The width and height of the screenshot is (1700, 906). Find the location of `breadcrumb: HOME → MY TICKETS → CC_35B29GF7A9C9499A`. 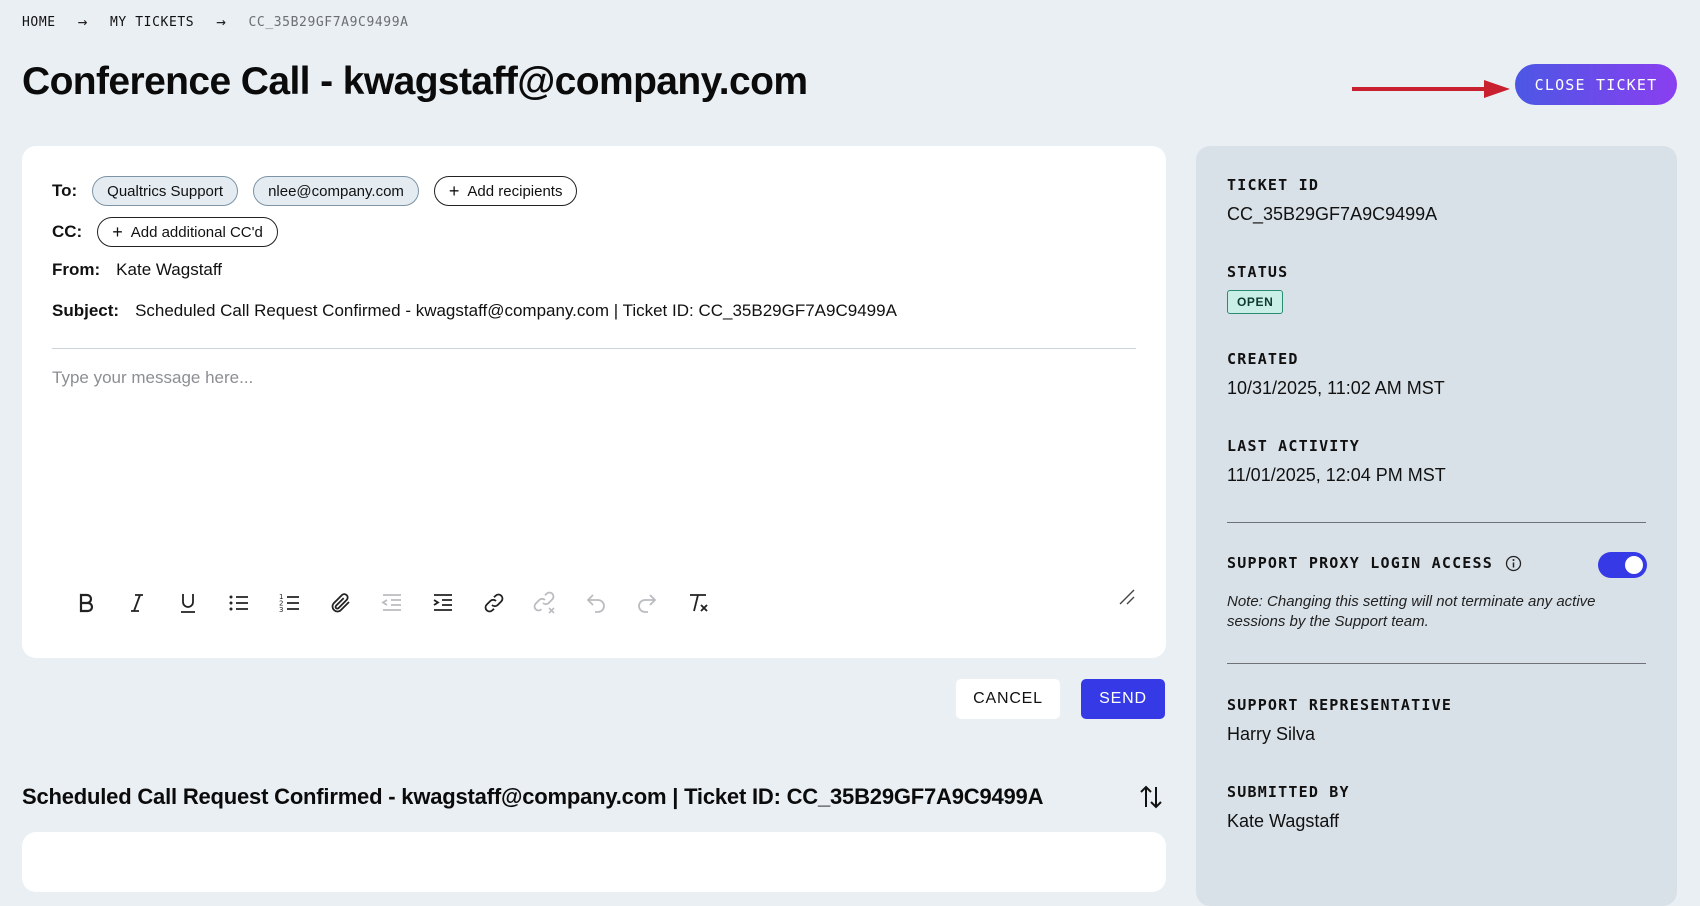

breadcrumb: HOME → MY TICKETS → CC_35B29GF7A9C9499A is located at coordinates (215, 22).